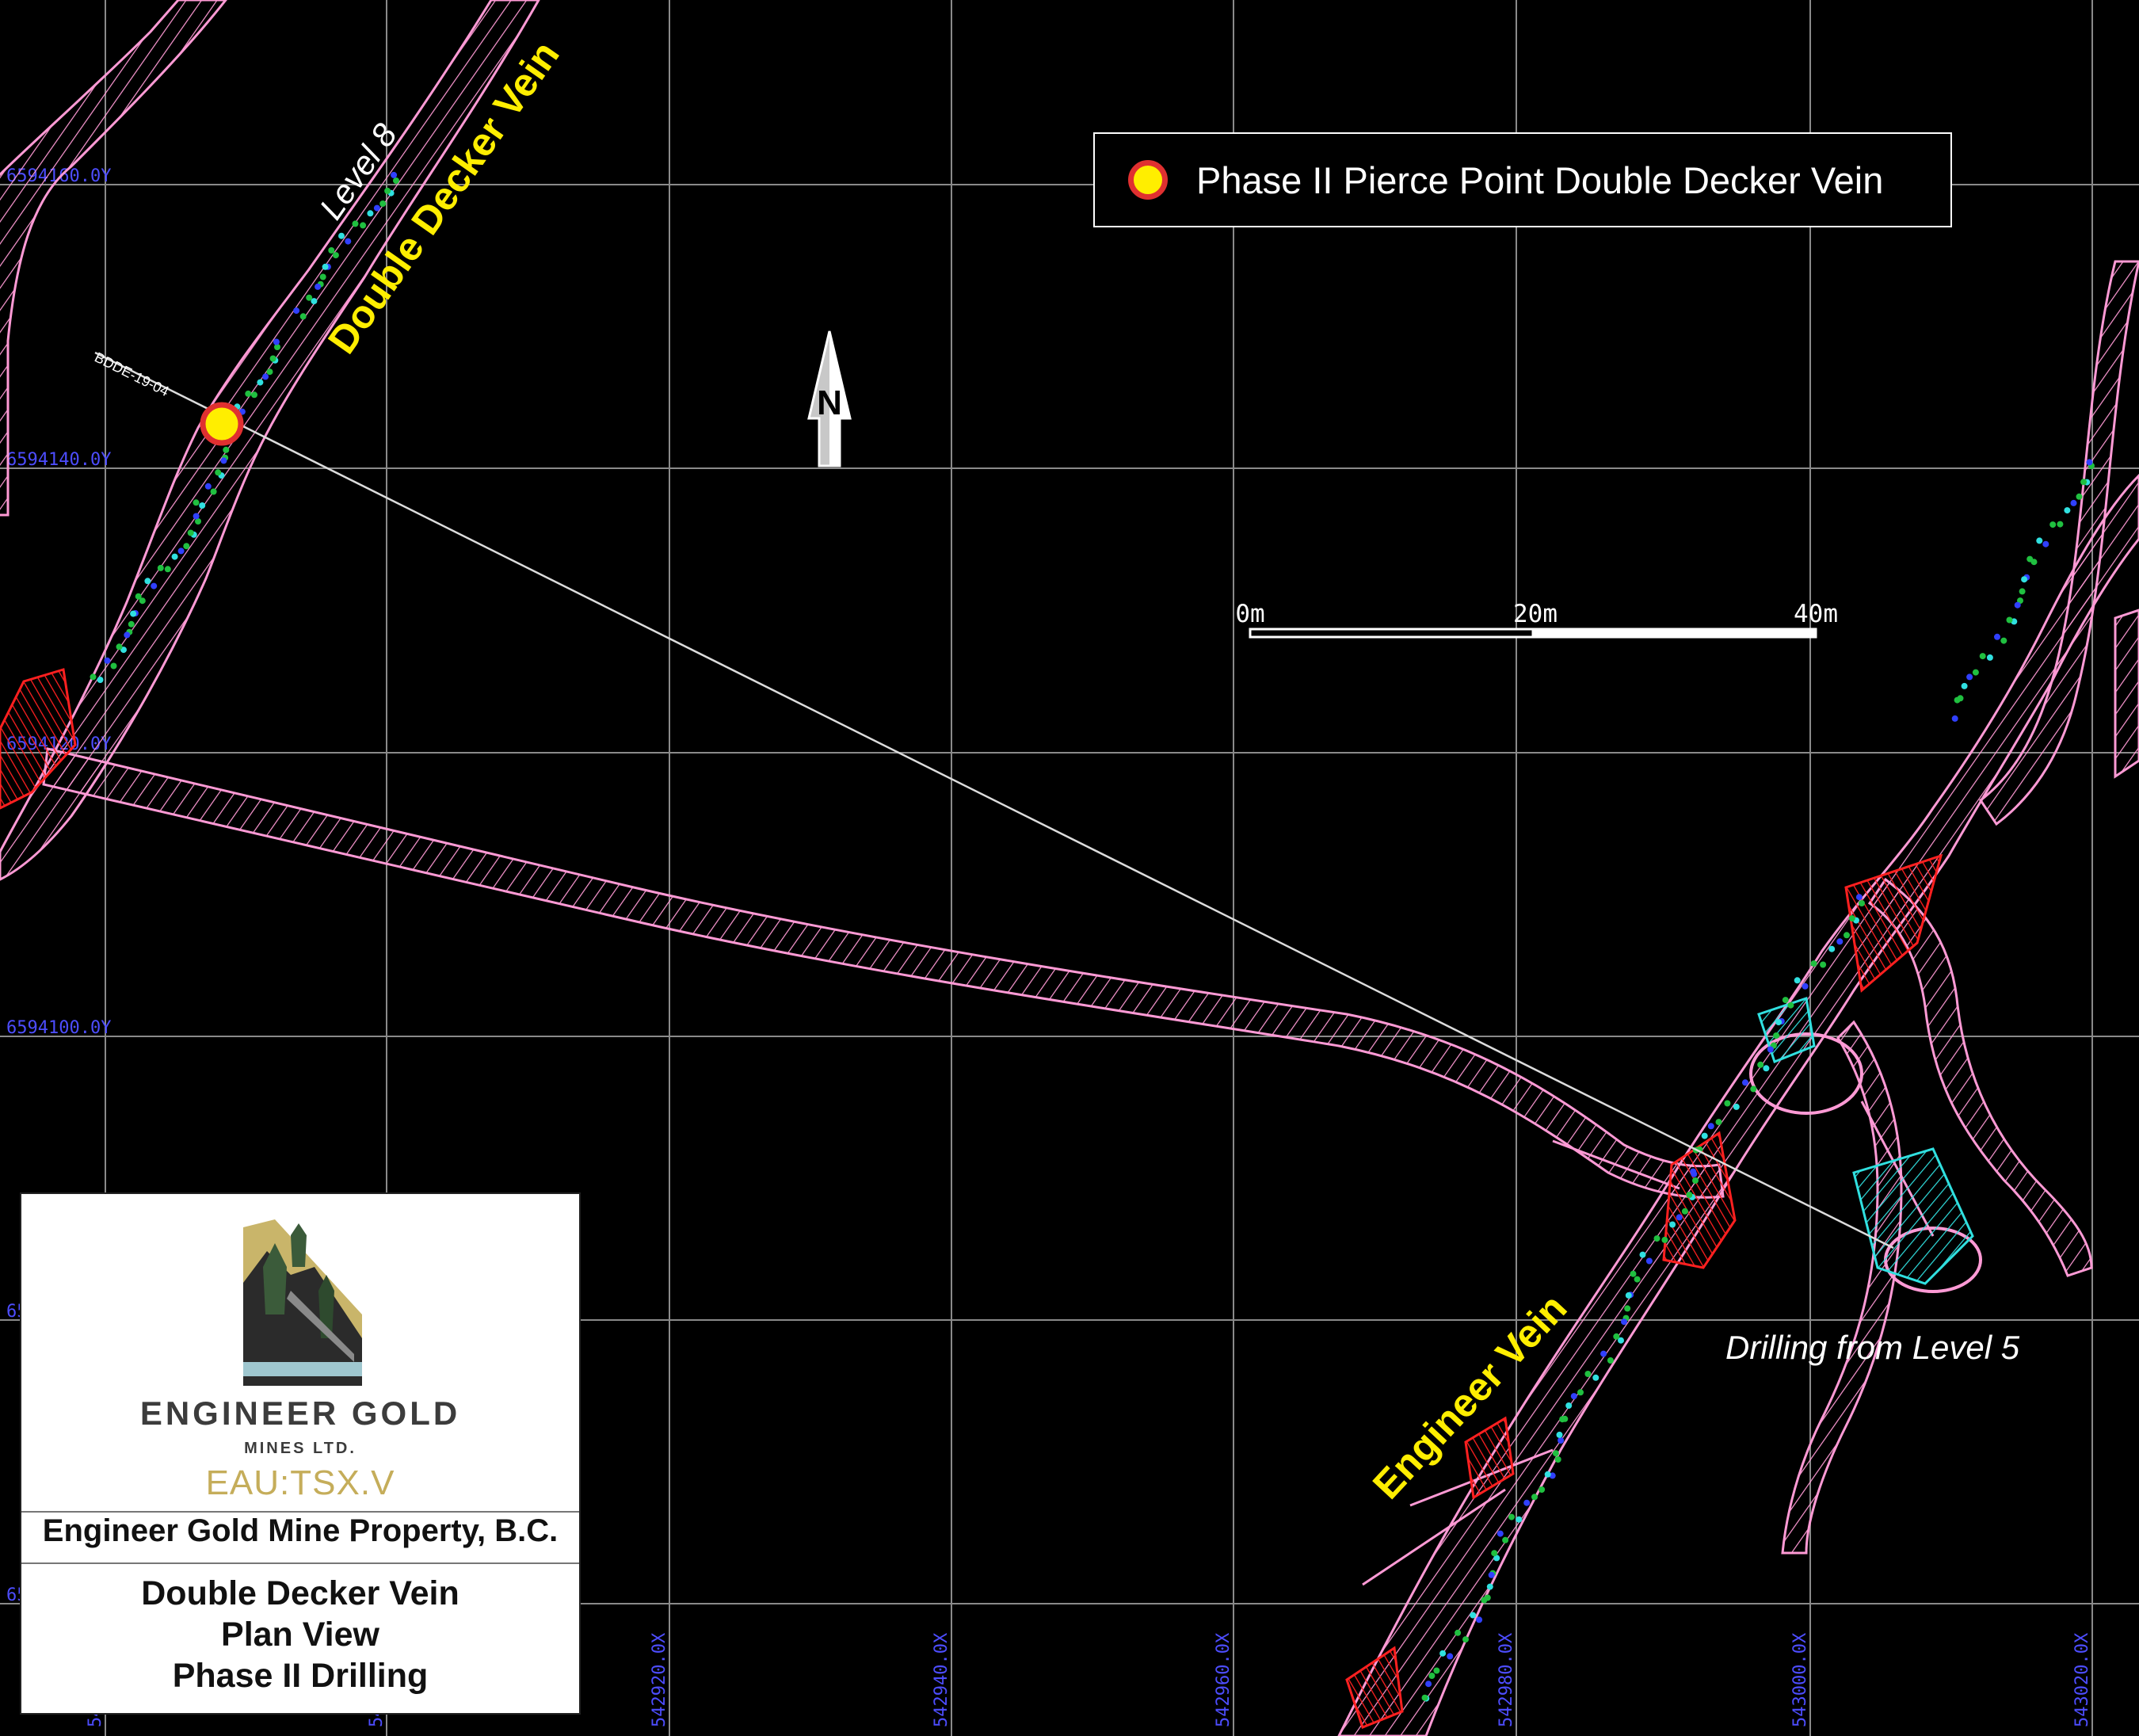 This screenshot has width=2139, height=1736. I want to click on legend-box: Phase II Pierce Point Double Decker Vein, so click(1523, 179).